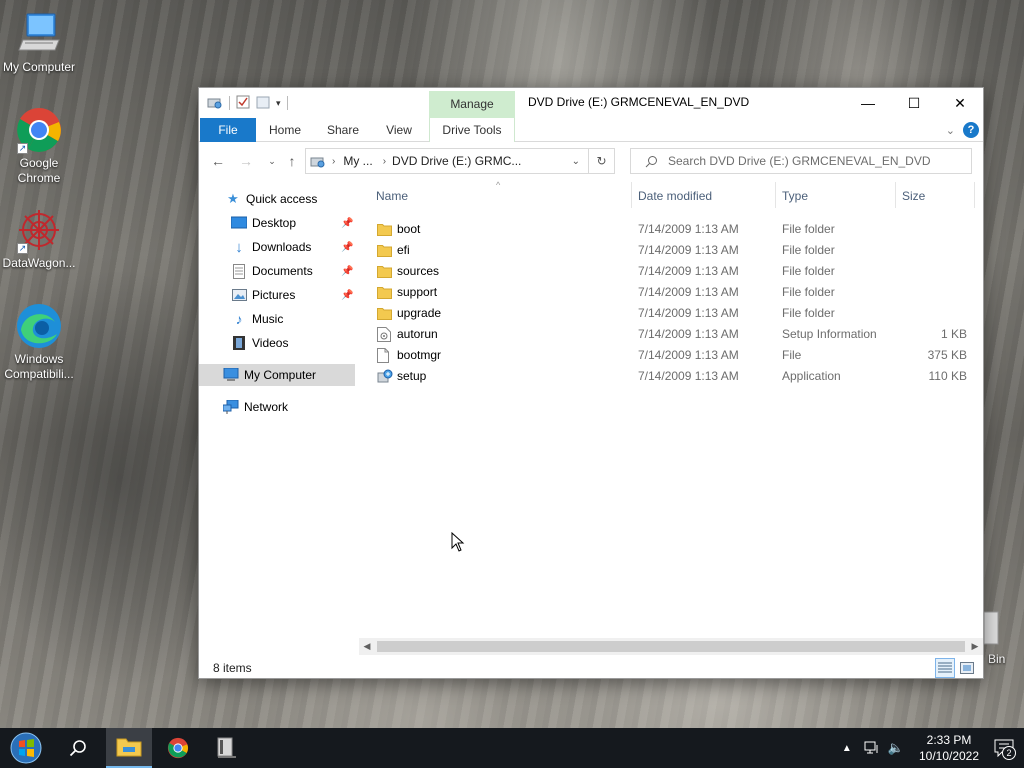  What do you see at coordinates (385, 376) in the screenshot?
I see `setup-app-icon` at bounding box center [385, 376].